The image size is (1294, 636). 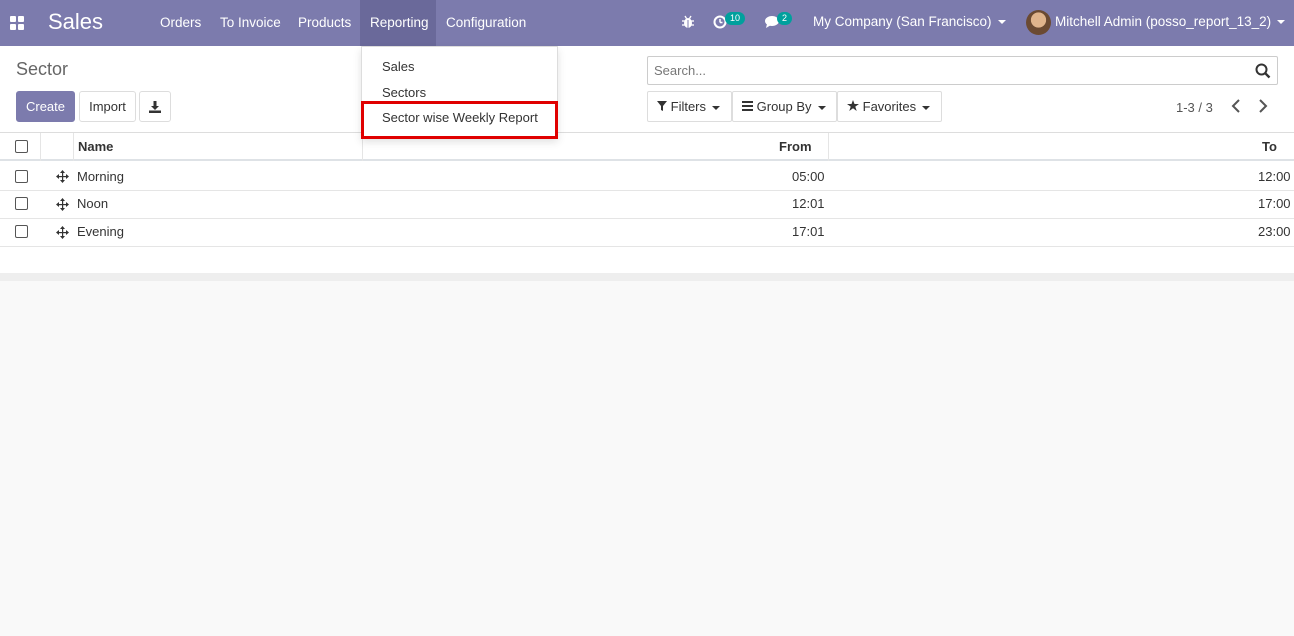 What do you see at coordinates (42, 69) in the screenshot?
I see `breadcrumb: Sector` at bounding box center [42, 69].